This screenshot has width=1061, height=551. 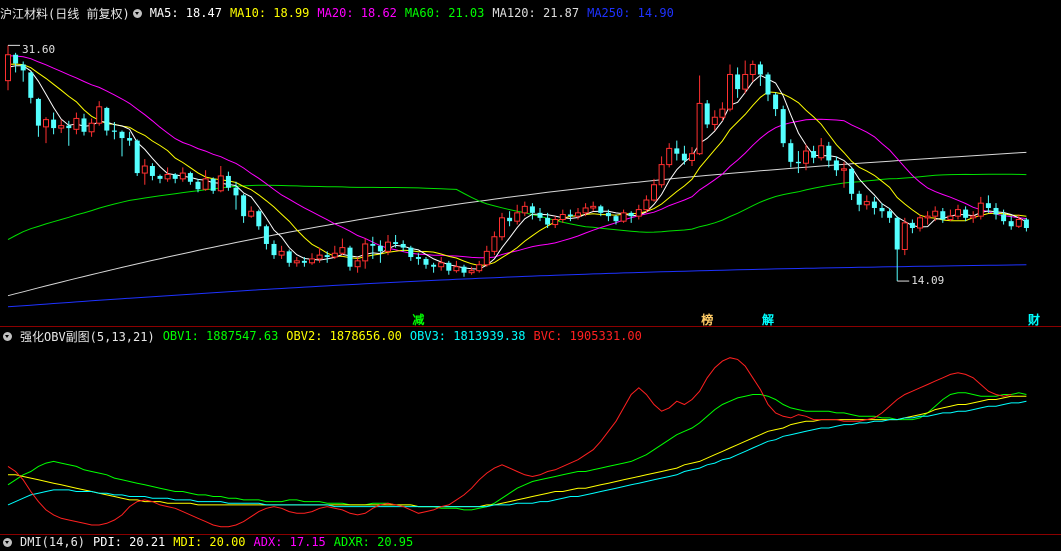 What do you see at coordinates (517, 286) in the screenshot?
I see `ma250-line` at bounding box center [517, 286].